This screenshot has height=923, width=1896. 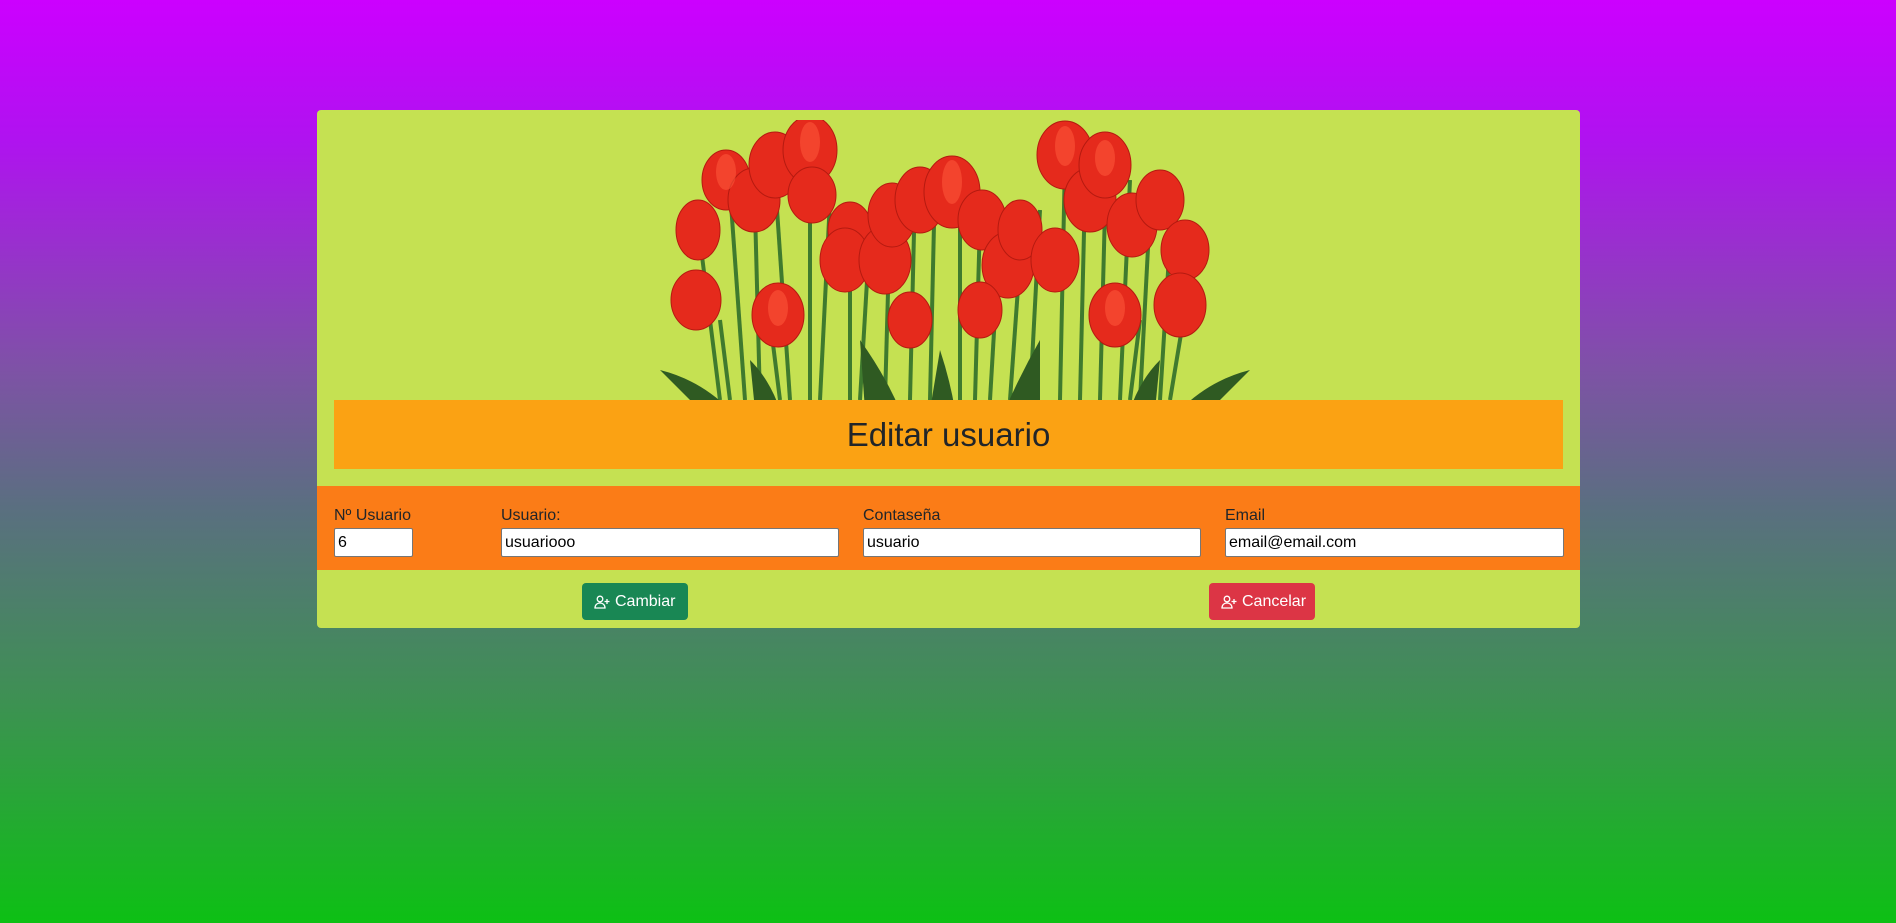 What do you see at coordinates (531, 515) in the screenshot?
I see `username-label: Usuario:` at bounding box center [531, 515].